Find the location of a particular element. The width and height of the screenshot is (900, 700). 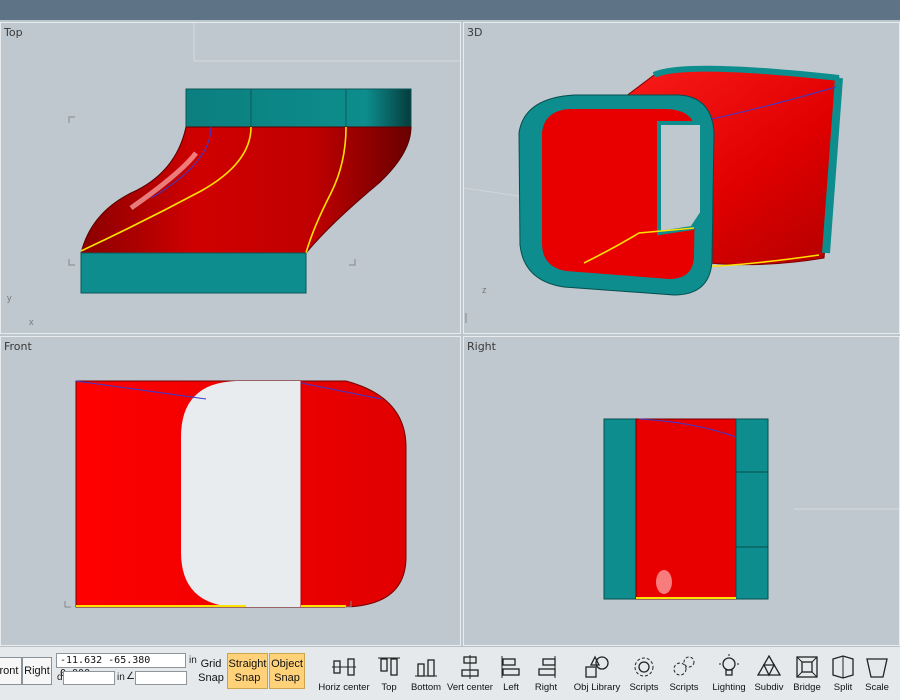

tool-label: Bridge is located at coordinates (807, 687).